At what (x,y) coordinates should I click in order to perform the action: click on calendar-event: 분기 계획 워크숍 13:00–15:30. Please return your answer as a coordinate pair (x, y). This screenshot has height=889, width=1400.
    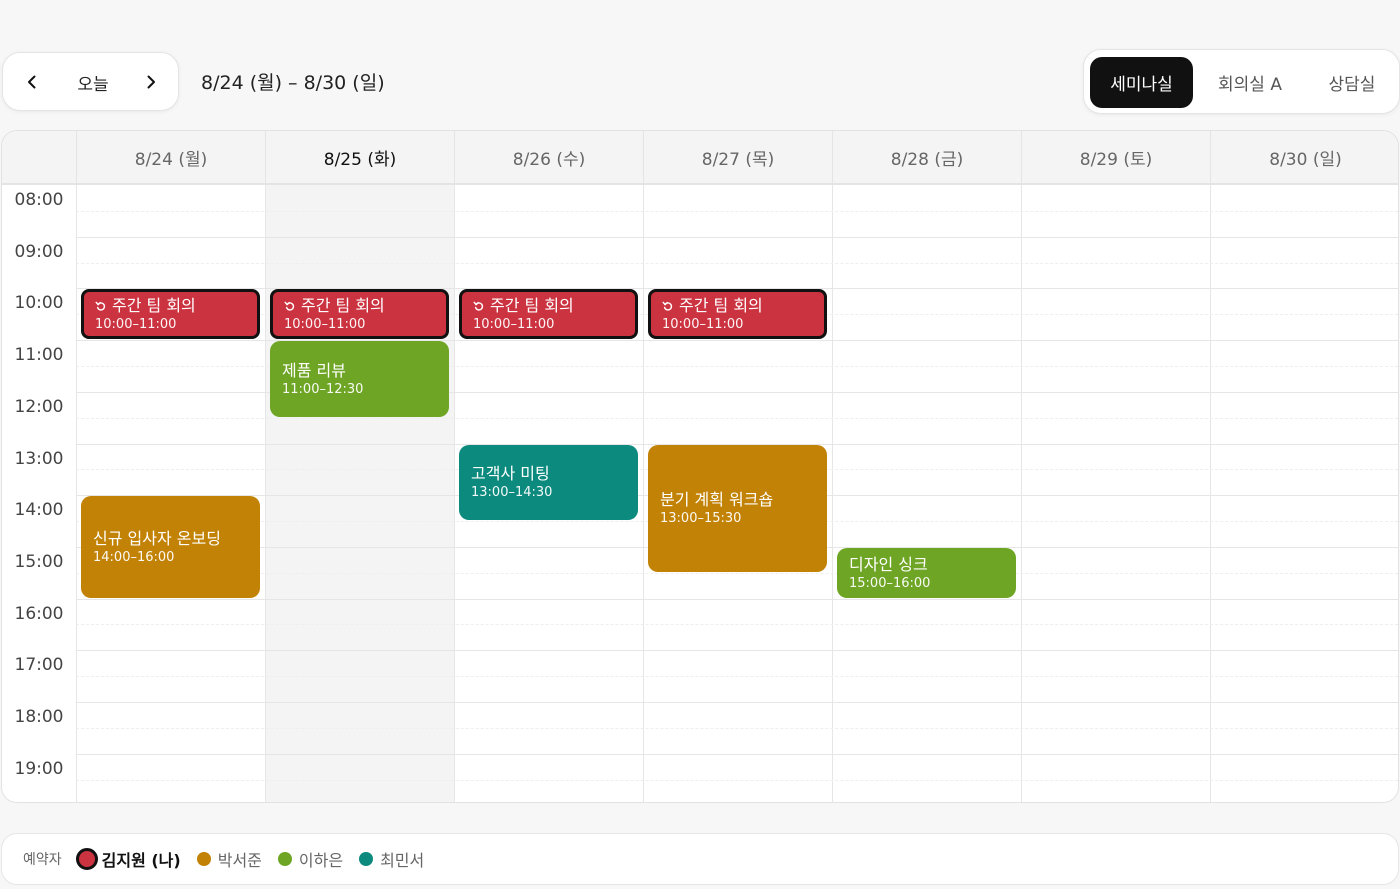
    Looking at the image, I should click on (737, 508).